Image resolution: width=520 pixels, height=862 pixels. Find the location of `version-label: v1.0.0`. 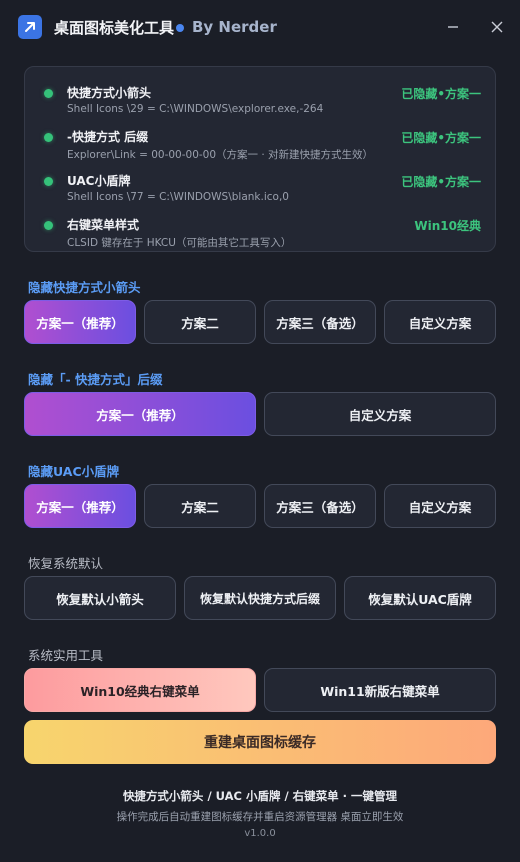

version-label: v1.0.0 is located at coordinates (260, 833).